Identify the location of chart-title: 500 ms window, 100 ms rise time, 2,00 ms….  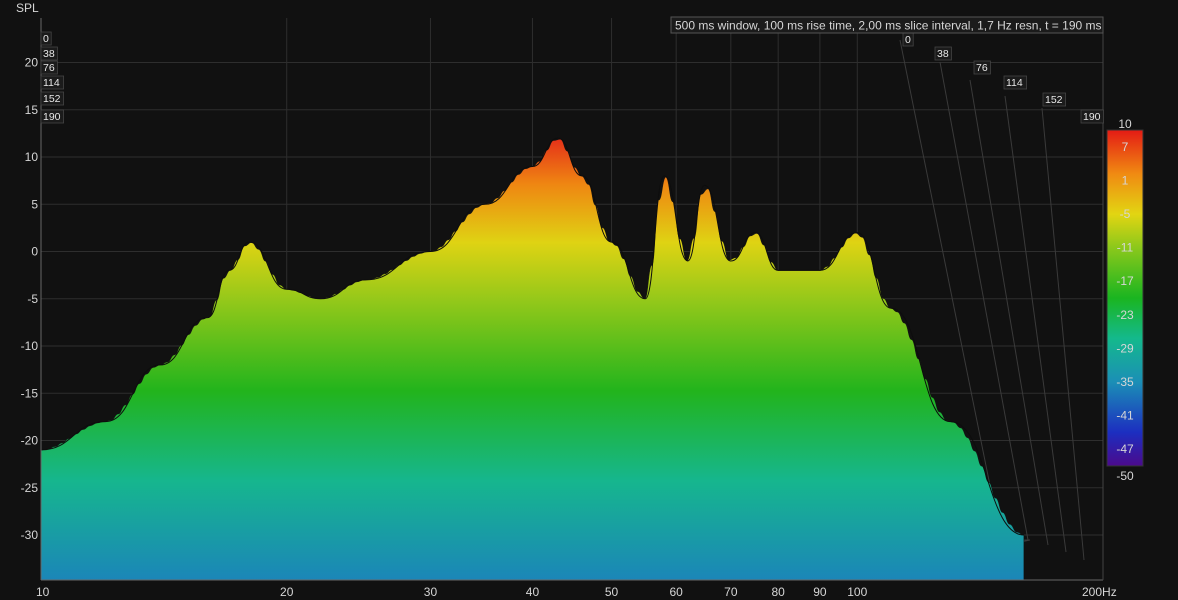
(888, 26).